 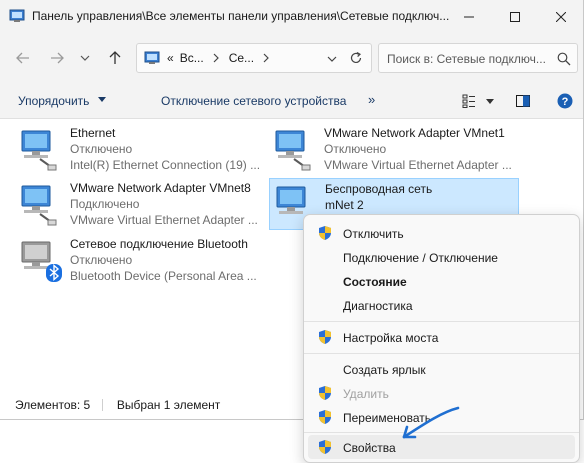 I want to click on up-button, so click(x=115, y=58).